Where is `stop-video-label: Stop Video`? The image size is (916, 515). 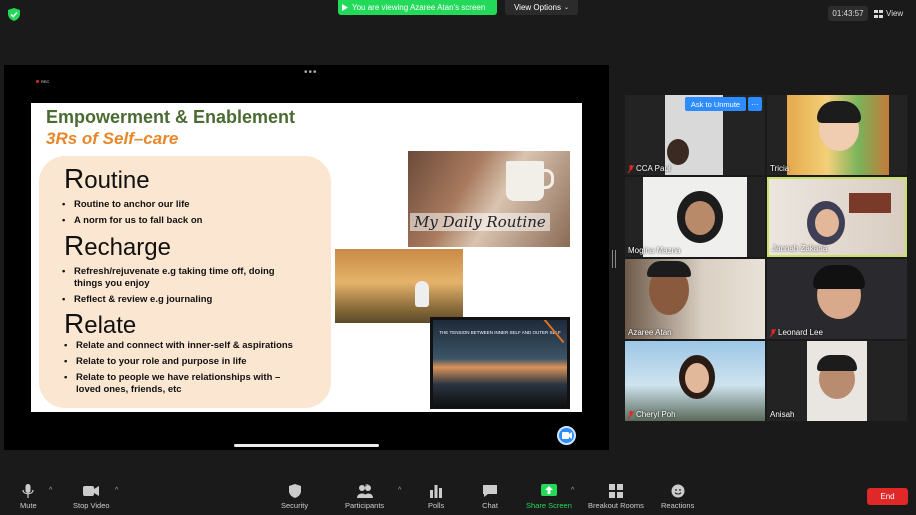 stop-video-label: Stop Video is located at coordinates (91, 505).